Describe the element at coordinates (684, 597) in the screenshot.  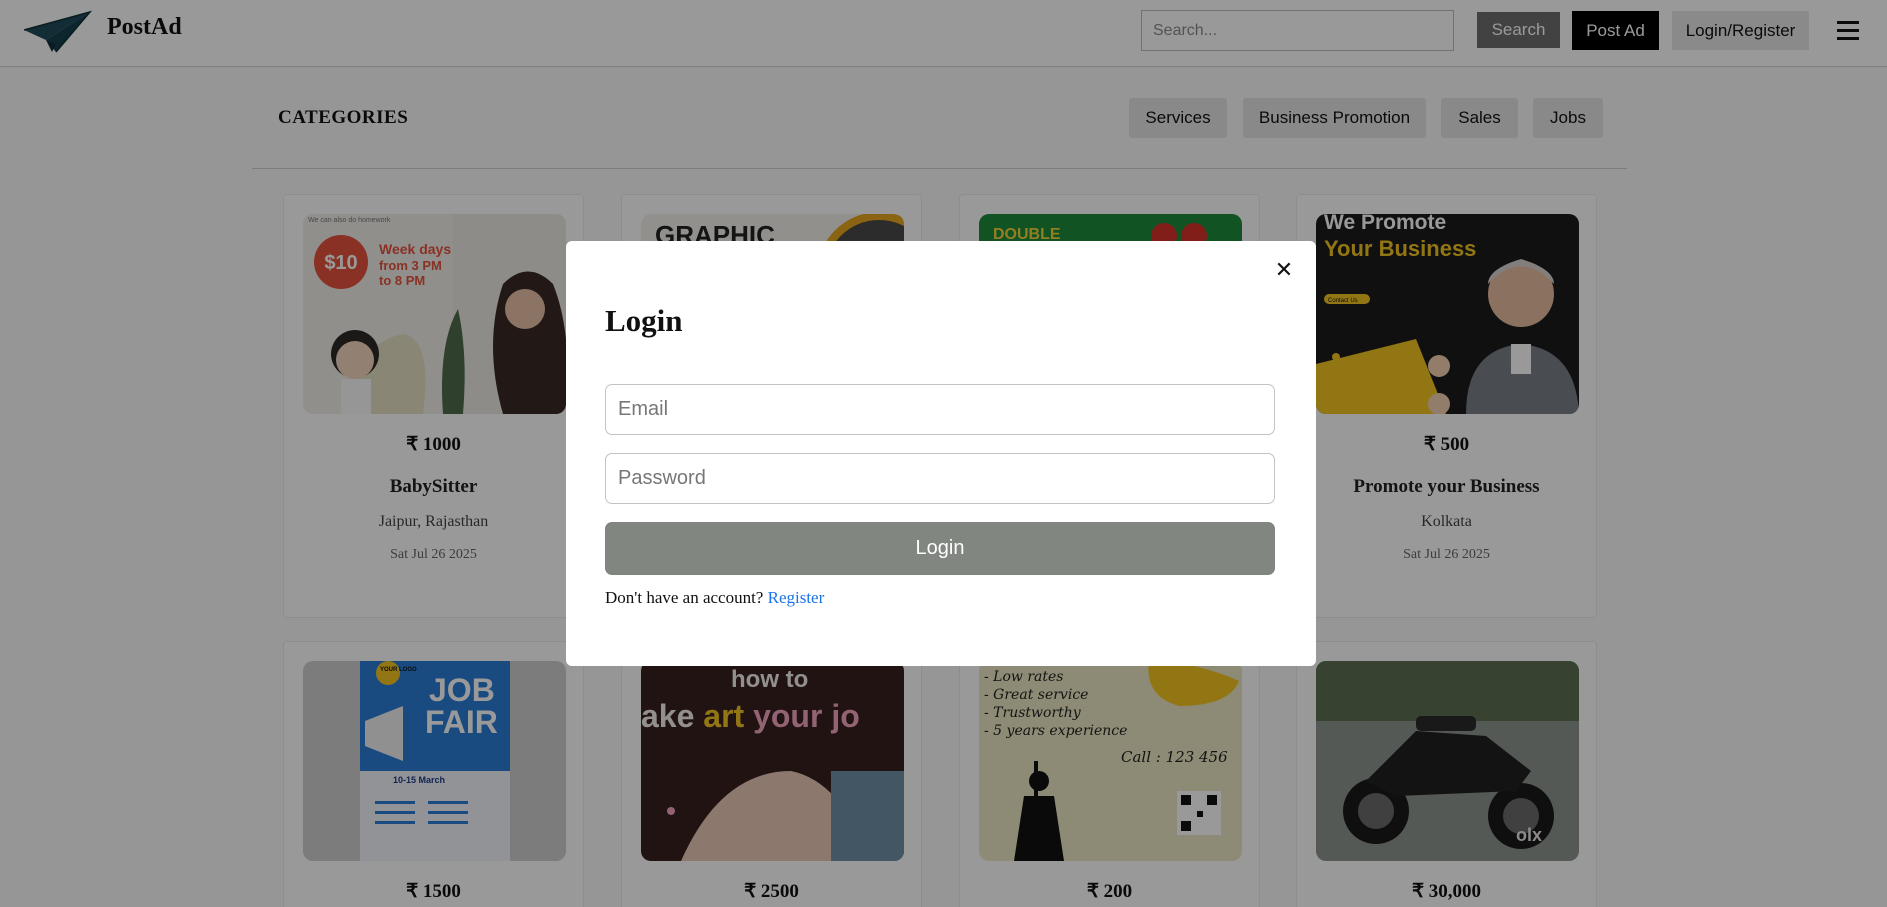
I see `register-prompt-text: Don't have an account?` at that location.